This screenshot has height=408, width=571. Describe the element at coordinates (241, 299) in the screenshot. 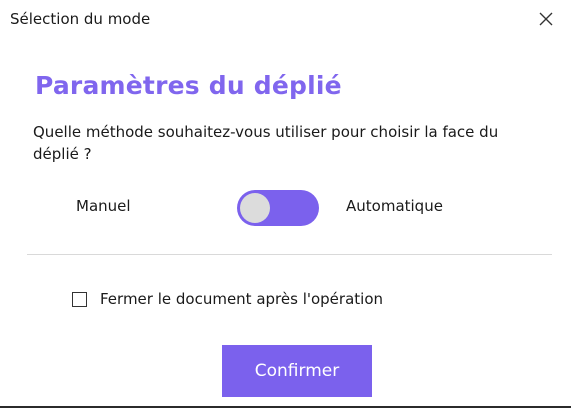

I see `close-document-checkbox-label: Fermer le document après l'opération` at that location.